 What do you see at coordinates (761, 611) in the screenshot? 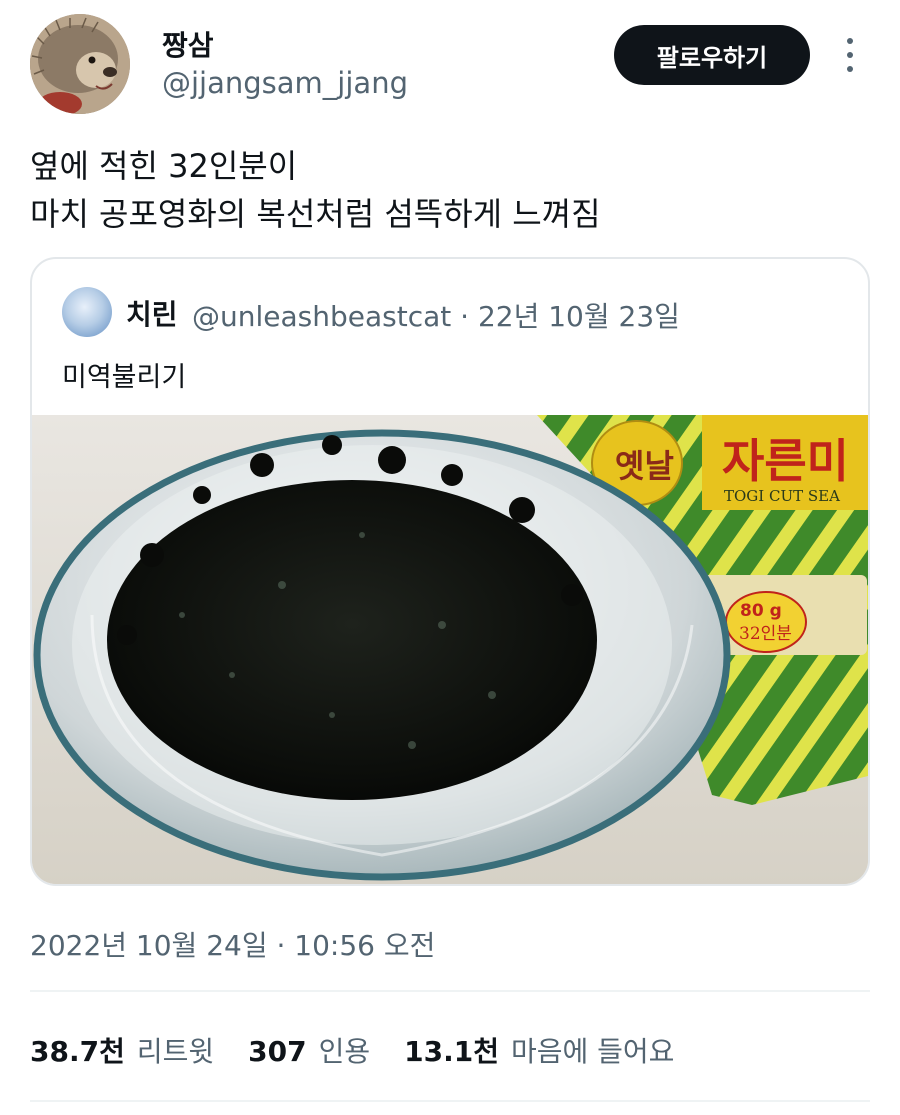
I see `package-weight: 80 g` at bounding box center [761, 611].